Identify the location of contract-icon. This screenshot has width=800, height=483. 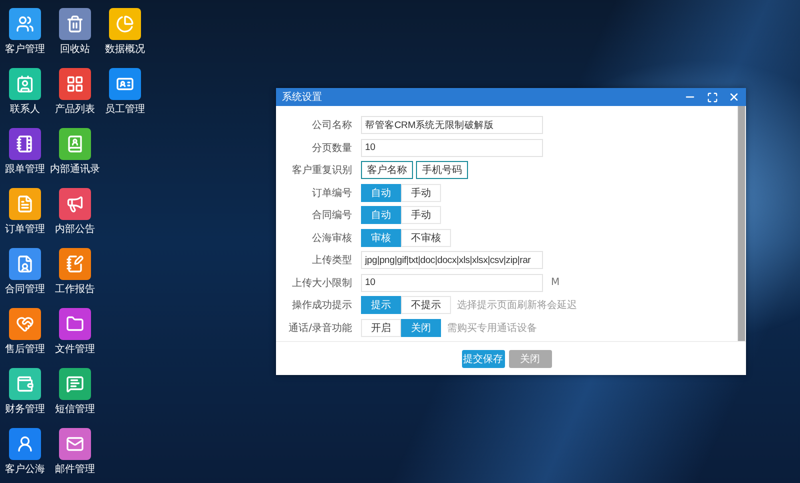
(25, 264).